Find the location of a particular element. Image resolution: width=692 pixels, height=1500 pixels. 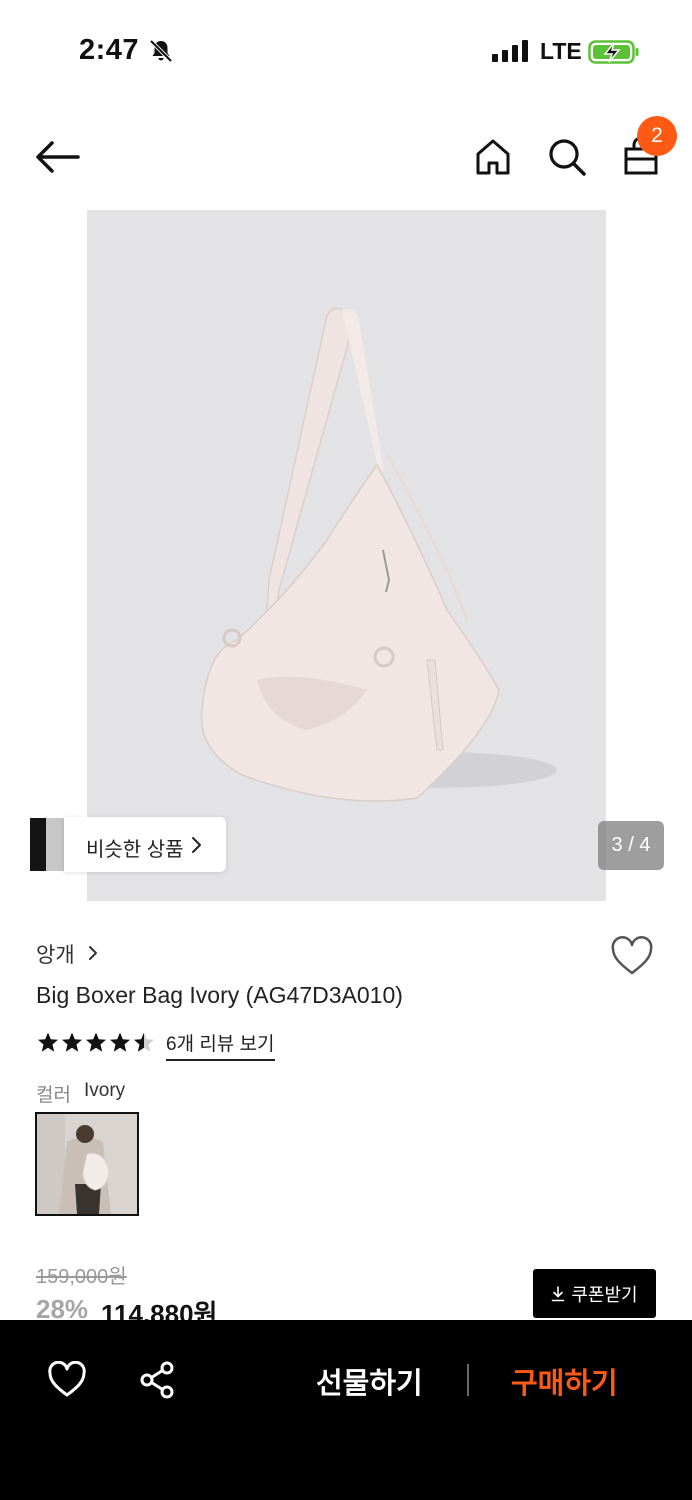

color-label: 컬러 is located at coordinates (53, 1095).